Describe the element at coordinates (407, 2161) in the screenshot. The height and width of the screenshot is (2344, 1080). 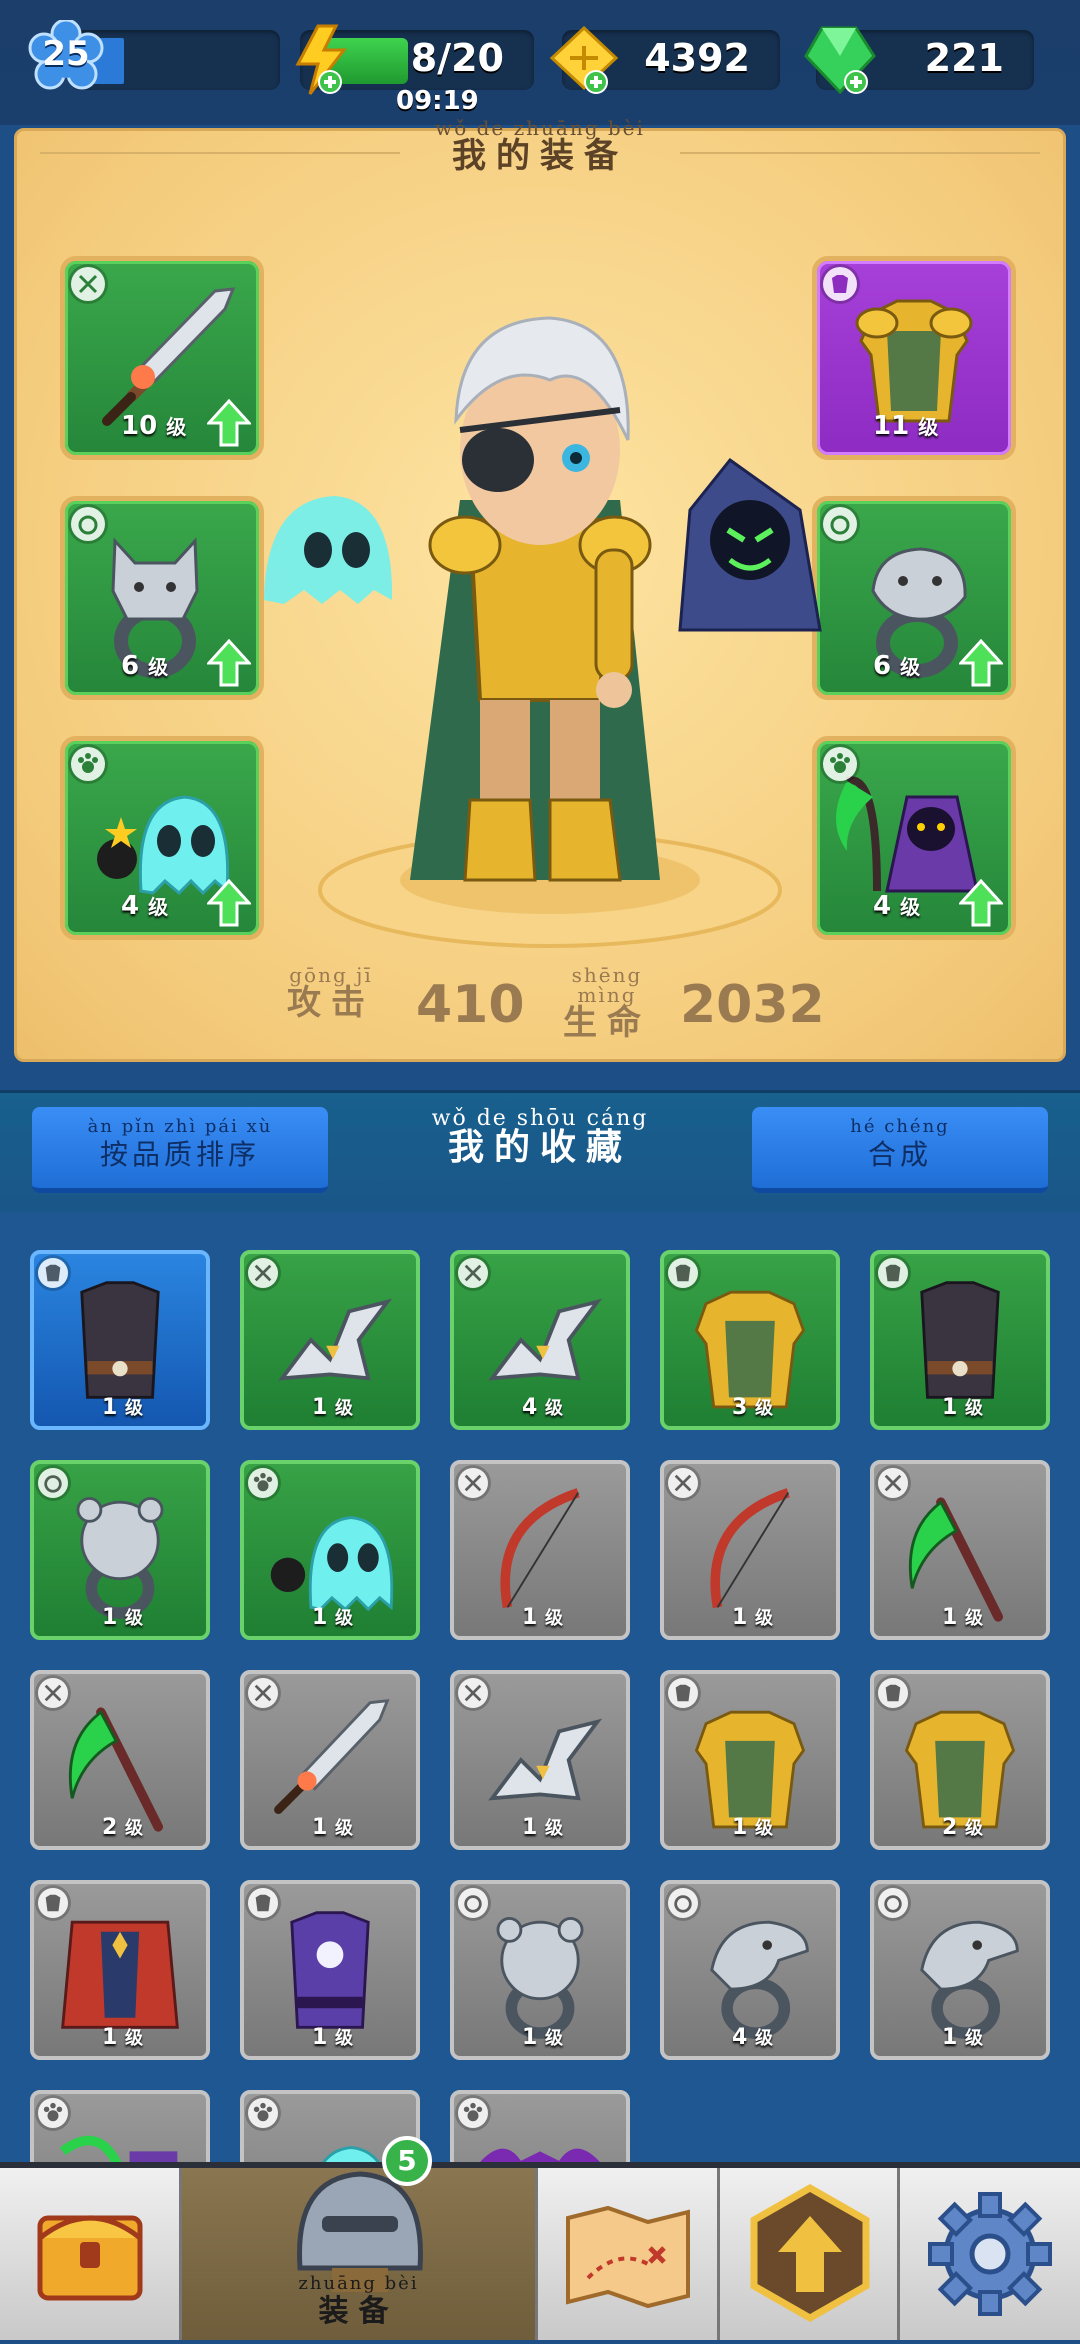
I see `equipment-badge-count: 5` at that location.